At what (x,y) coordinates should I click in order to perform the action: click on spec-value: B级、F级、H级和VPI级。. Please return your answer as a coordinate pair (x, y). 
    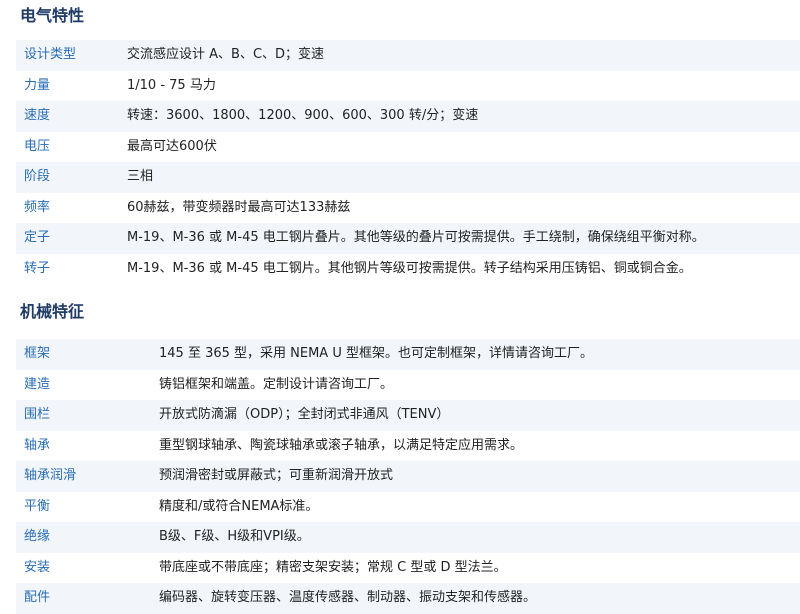
    Looking at the image, I should click on (479, 537).